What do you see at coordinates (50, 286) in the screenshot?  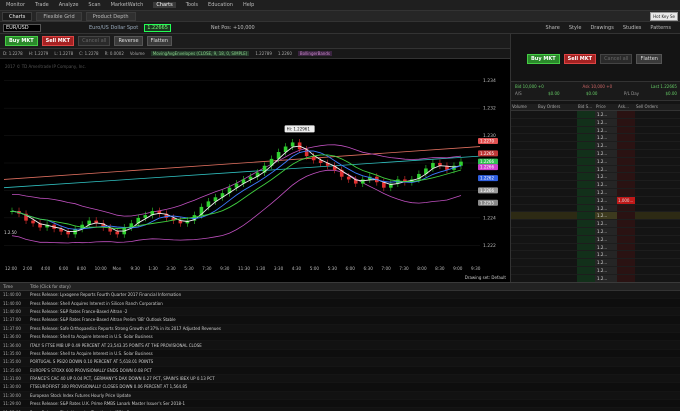 I see `news-col-title: Title (Click for story)` at bounding box center [50, 286].